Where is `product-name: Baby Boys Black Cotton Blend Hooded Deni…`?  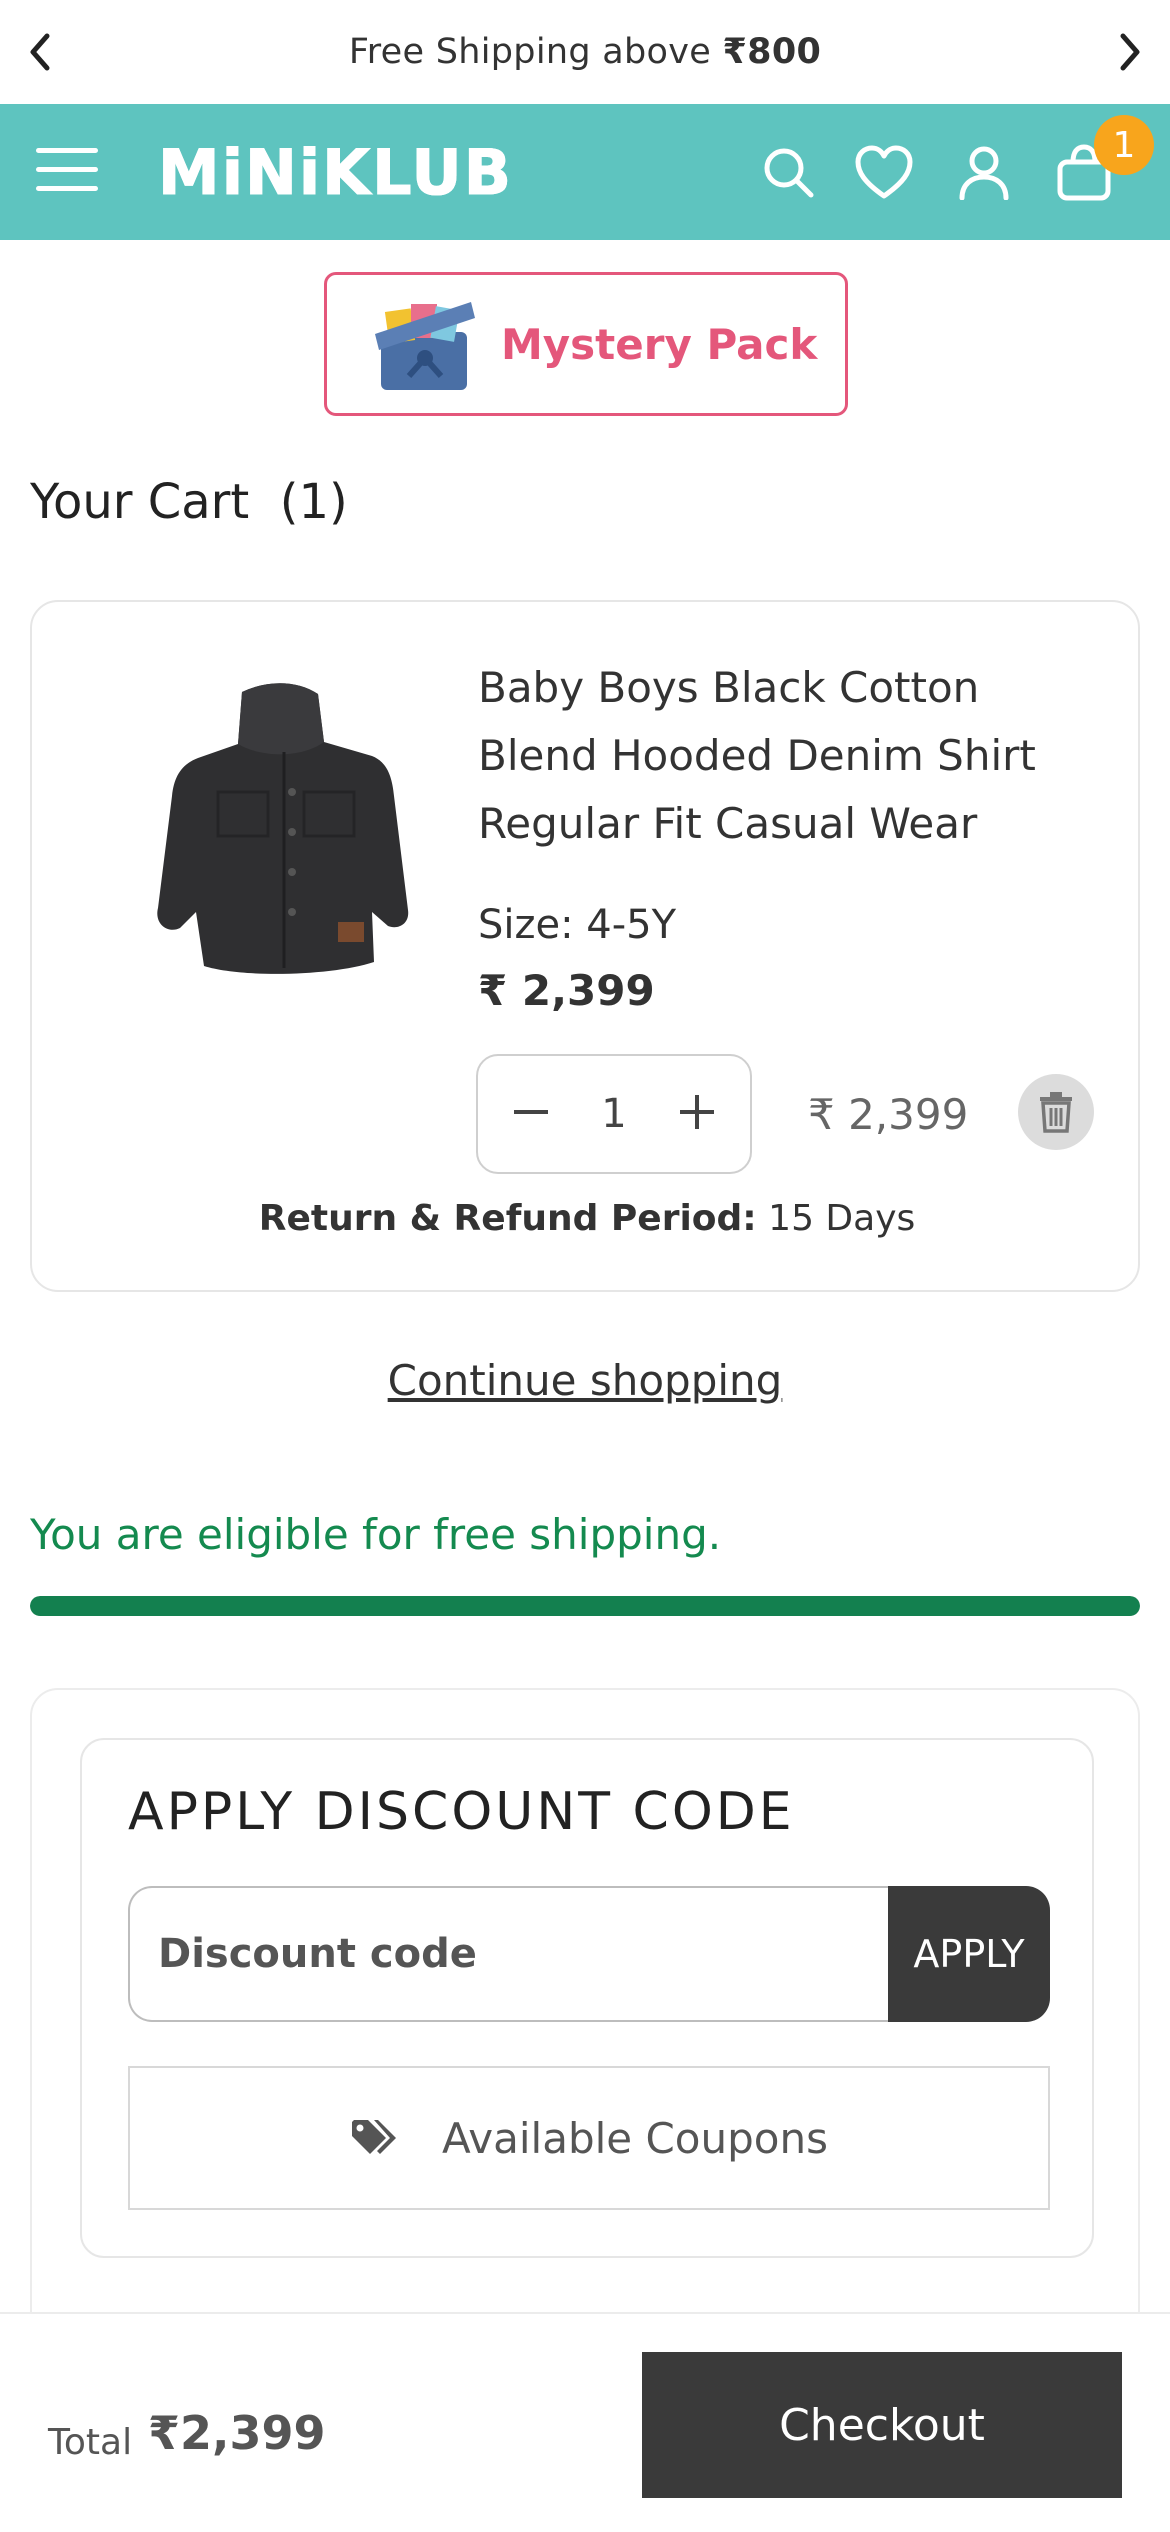 product-name: Baby Boys Black Cotton Blend Hooded Deni… is located at coordinates (788, 756).